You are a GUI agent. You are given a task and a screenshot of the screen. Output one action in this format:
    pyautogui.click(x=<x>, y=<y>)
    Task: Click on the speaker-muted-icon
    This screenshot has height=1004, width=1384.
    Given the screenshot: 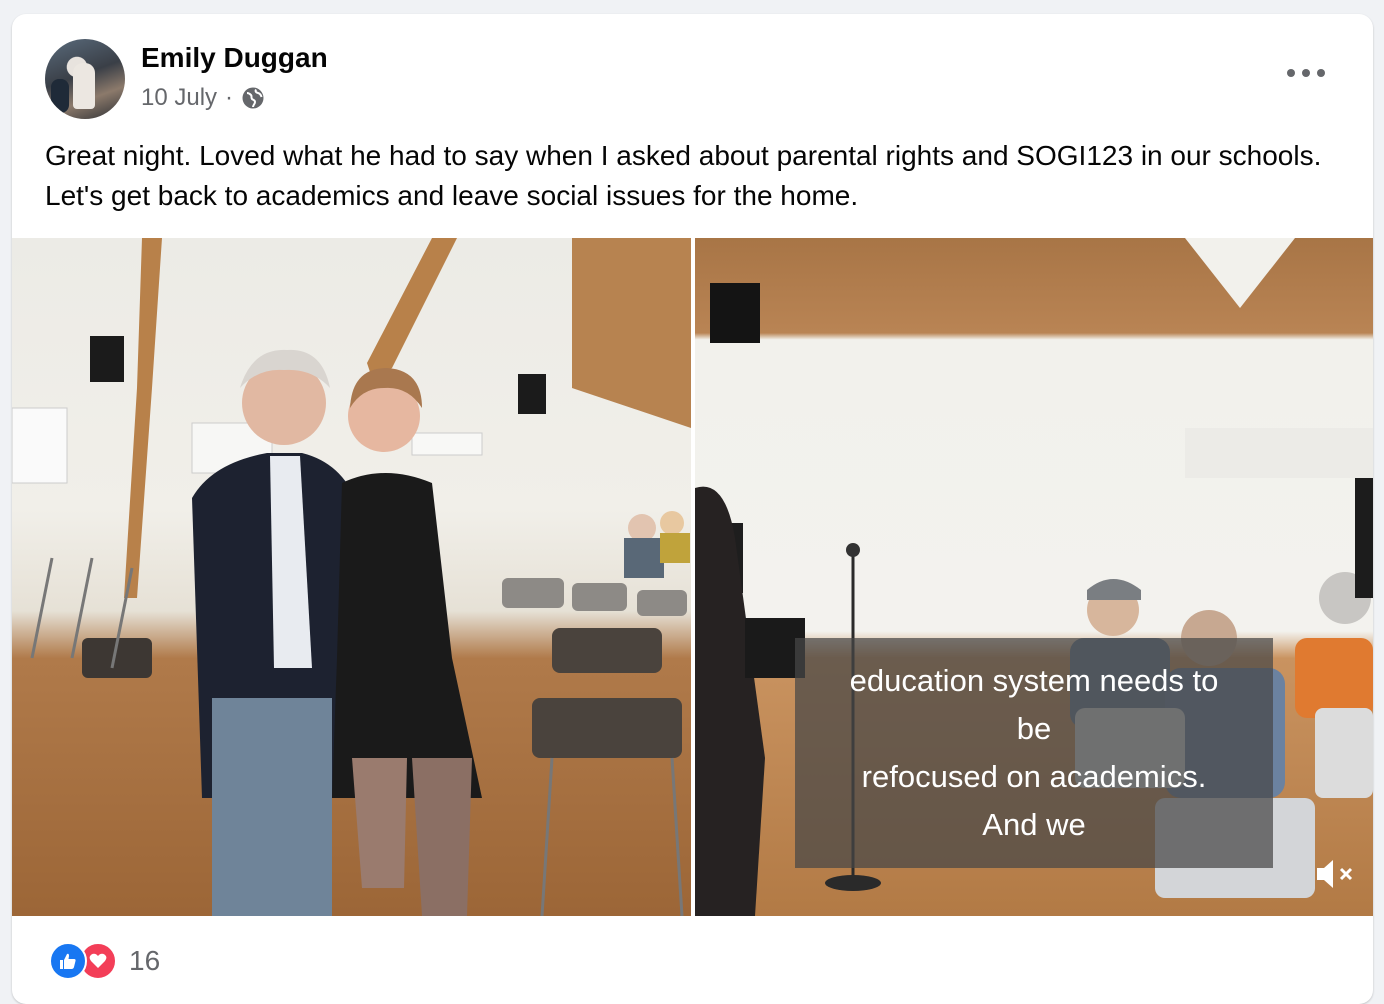 What is the action you would take?
    pyautogui.click(x=1336, y=874)
    